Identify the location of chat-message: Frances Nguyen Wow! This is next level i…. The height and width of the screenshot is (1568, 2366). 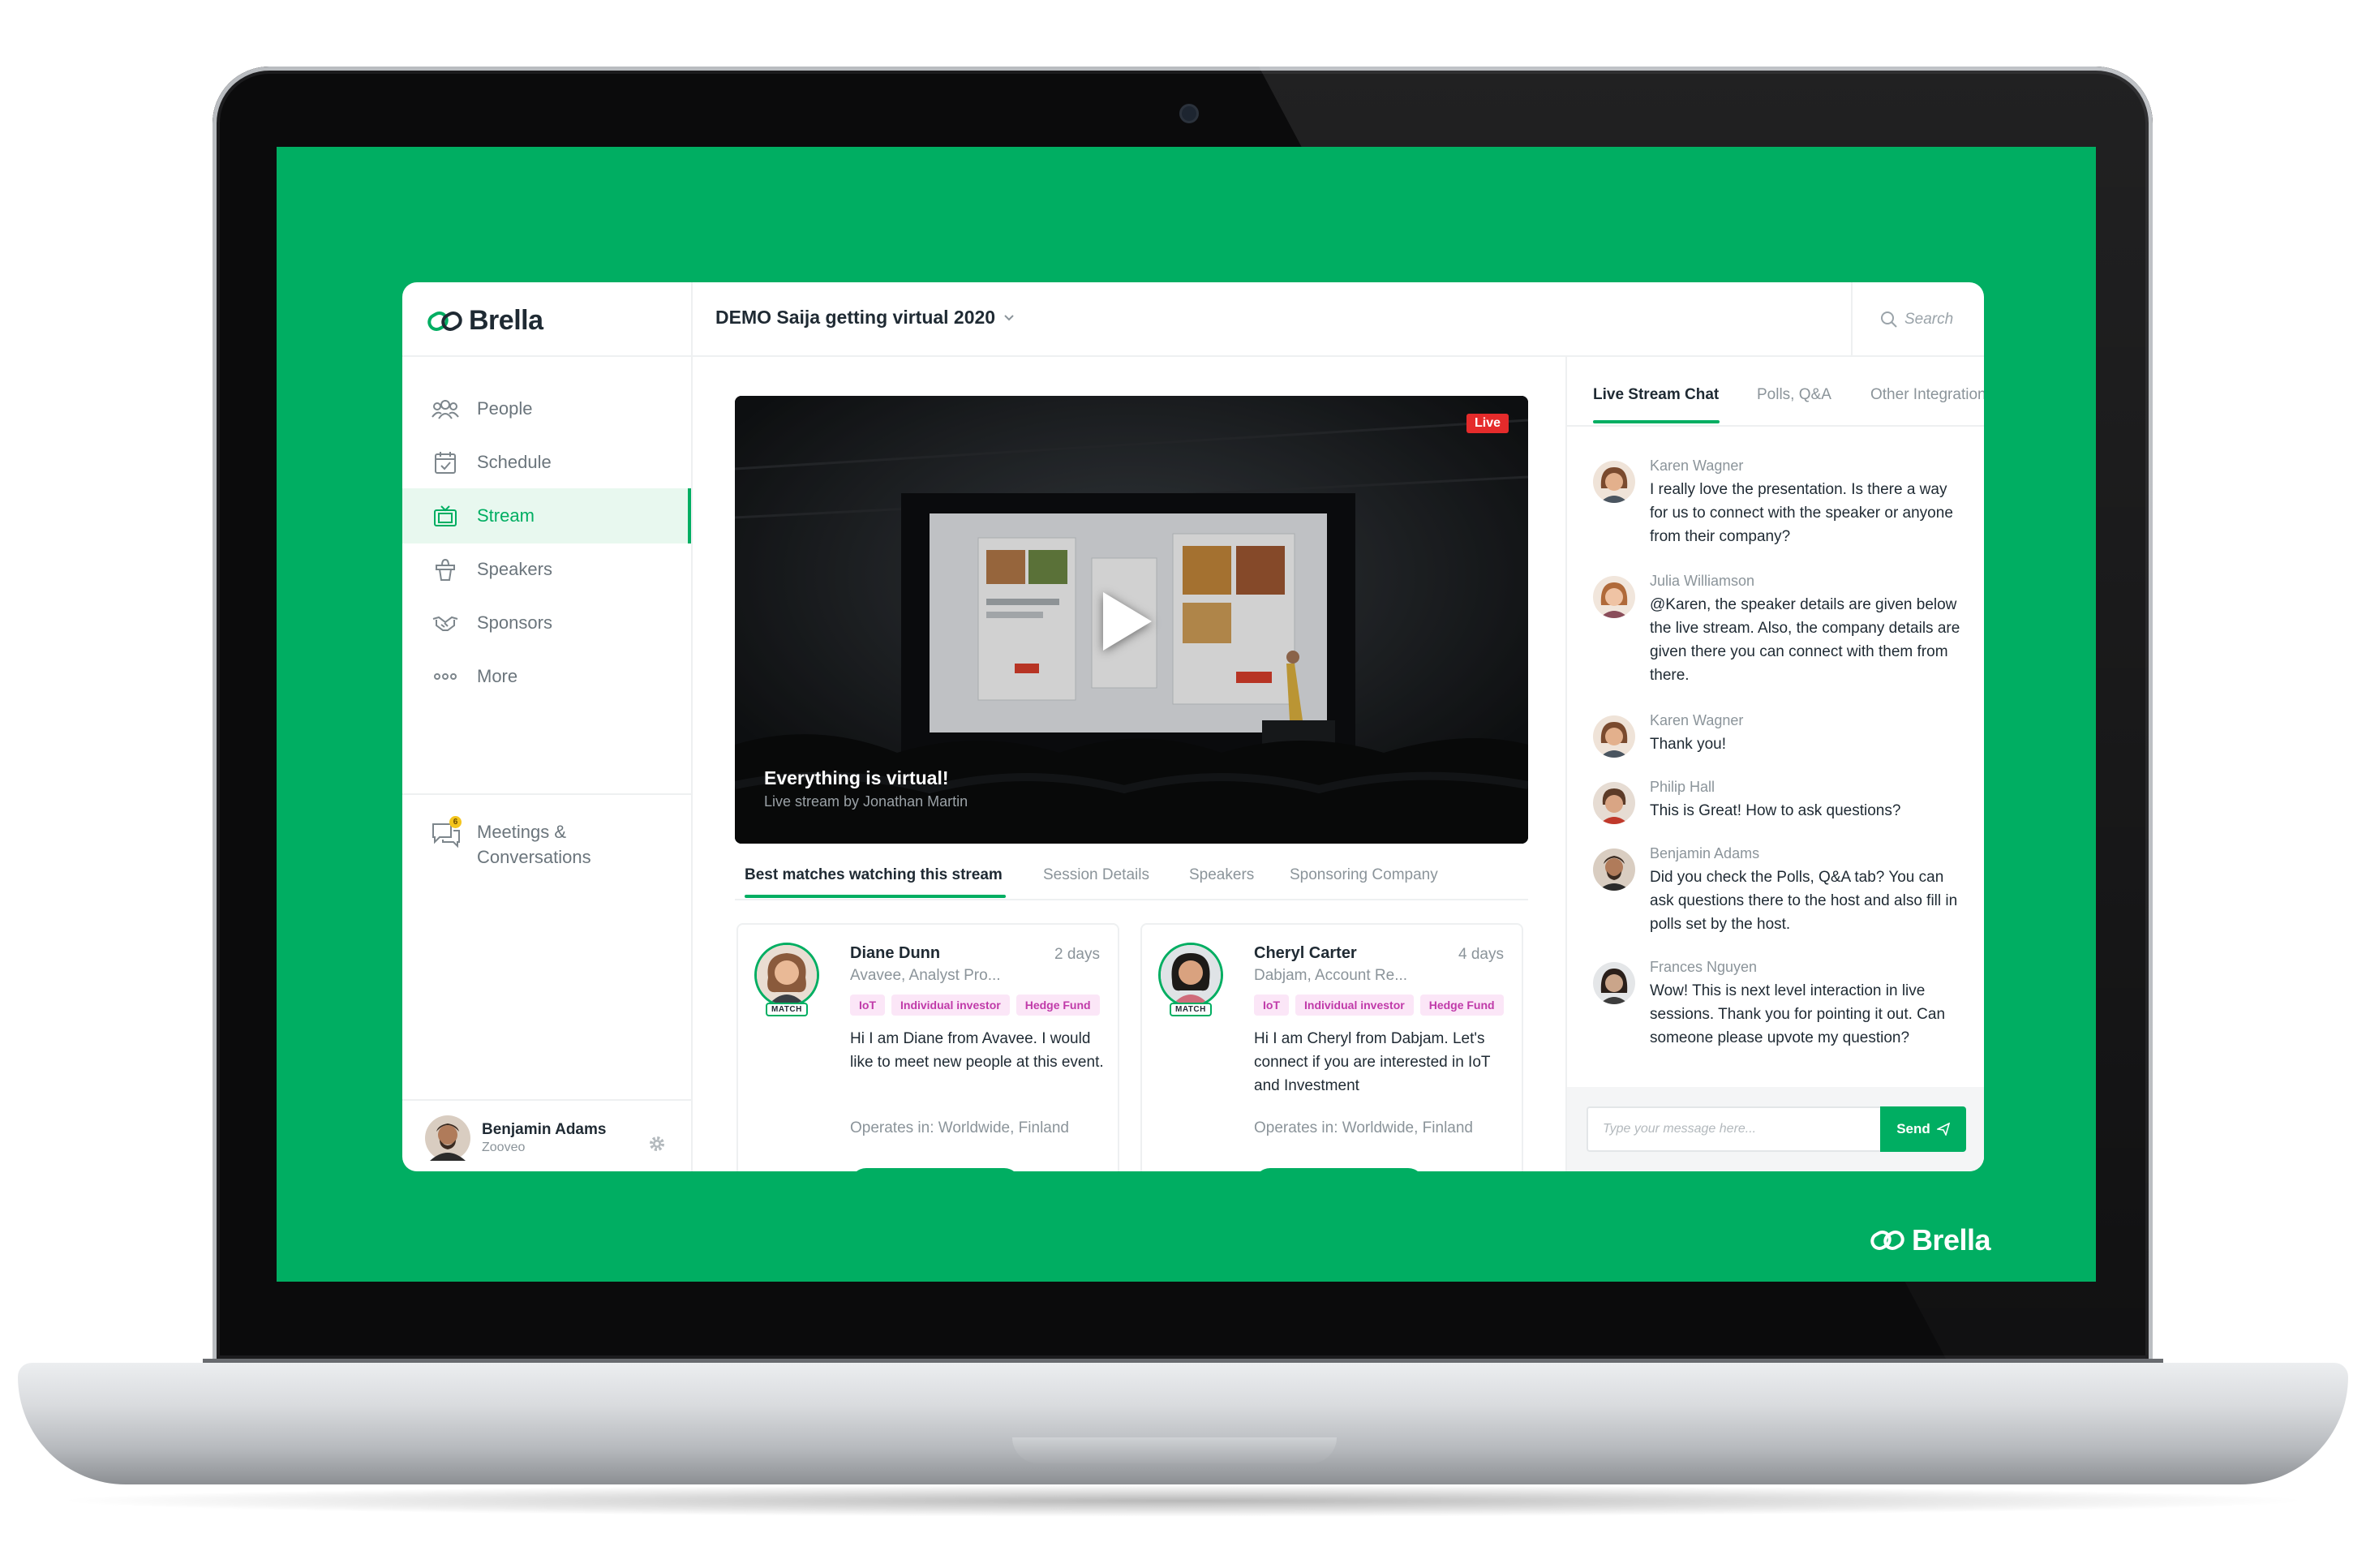
(1779, 1004).